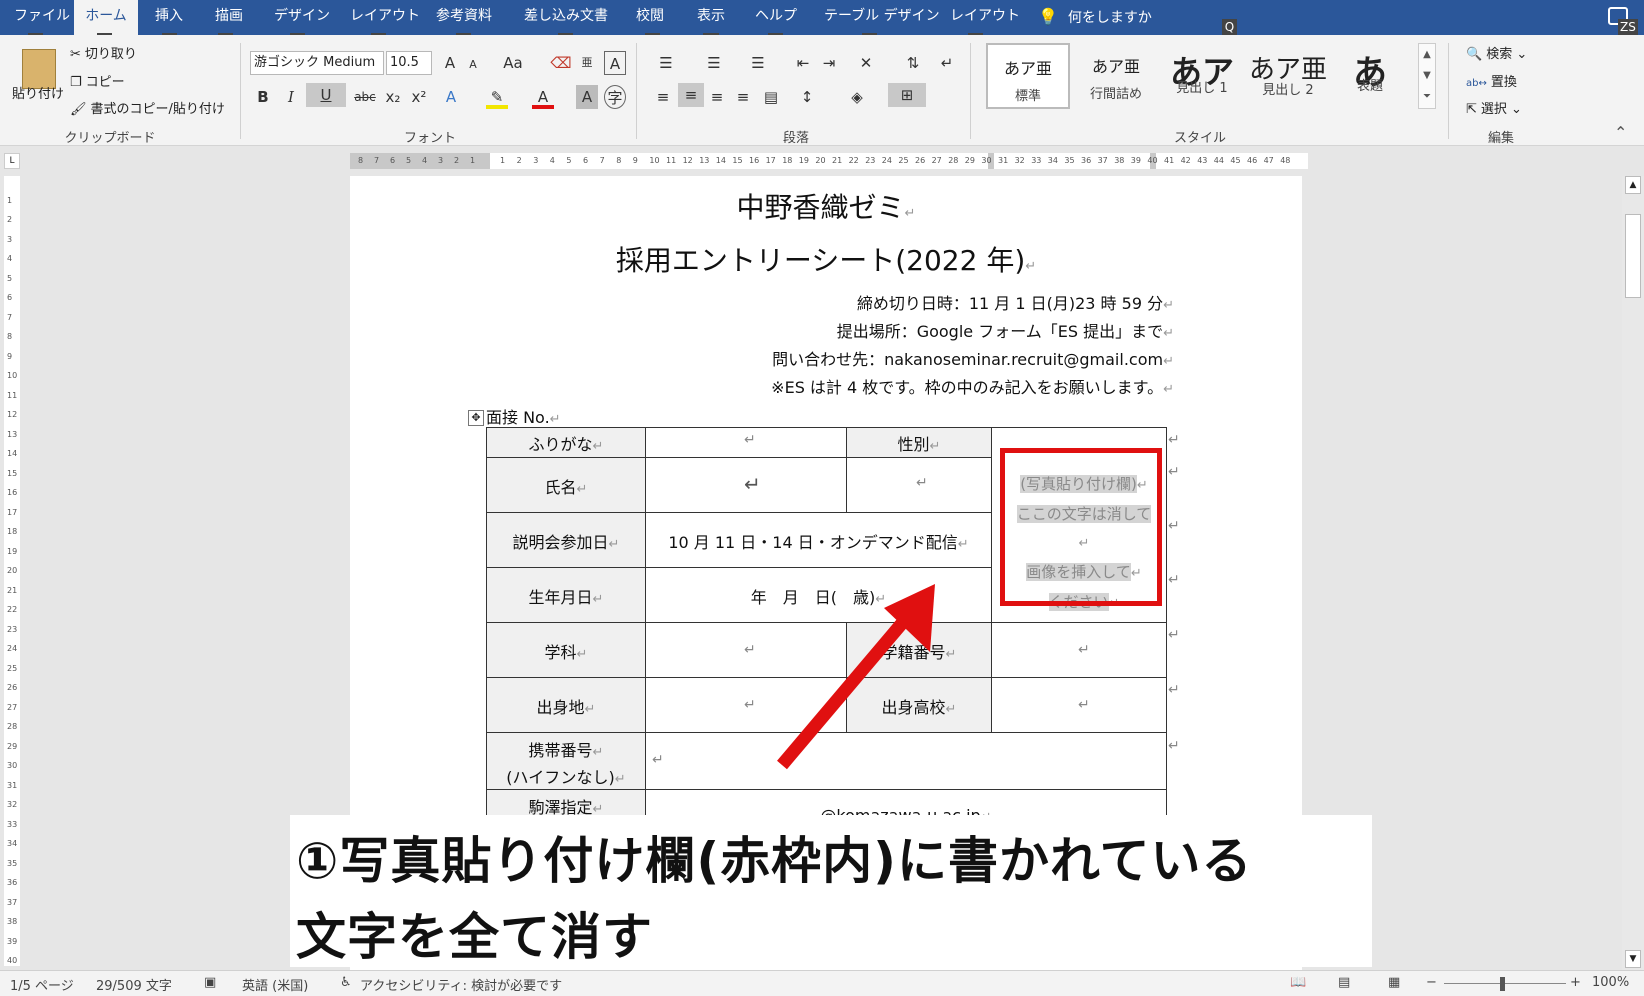 This screenshot has width=1644, height=996. I want to click on cut-button: ✂ 切り取り, so click(103, 52).